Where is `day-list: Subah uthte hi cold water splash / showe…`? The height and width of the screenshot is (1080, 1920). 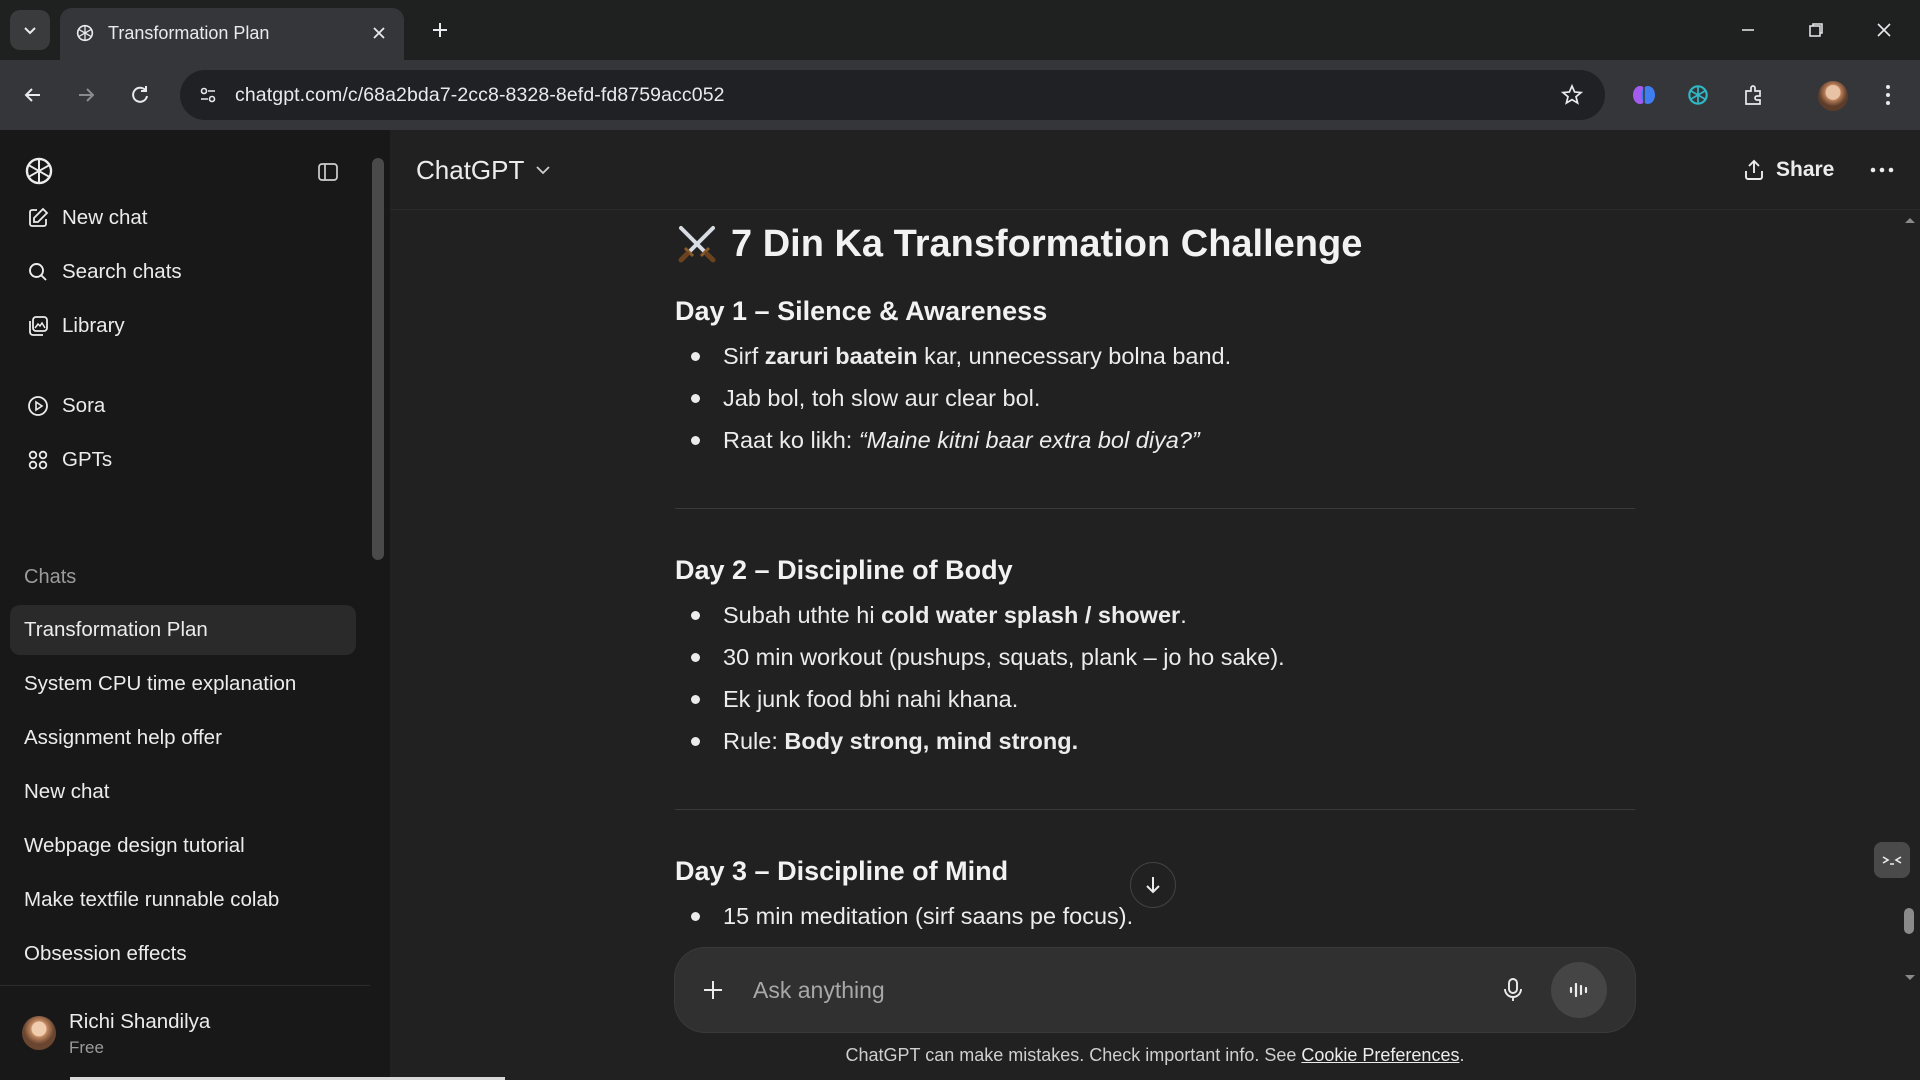 day-list: Subah uthte hi cold water splash / showe… is located at coordinates (980, 683).